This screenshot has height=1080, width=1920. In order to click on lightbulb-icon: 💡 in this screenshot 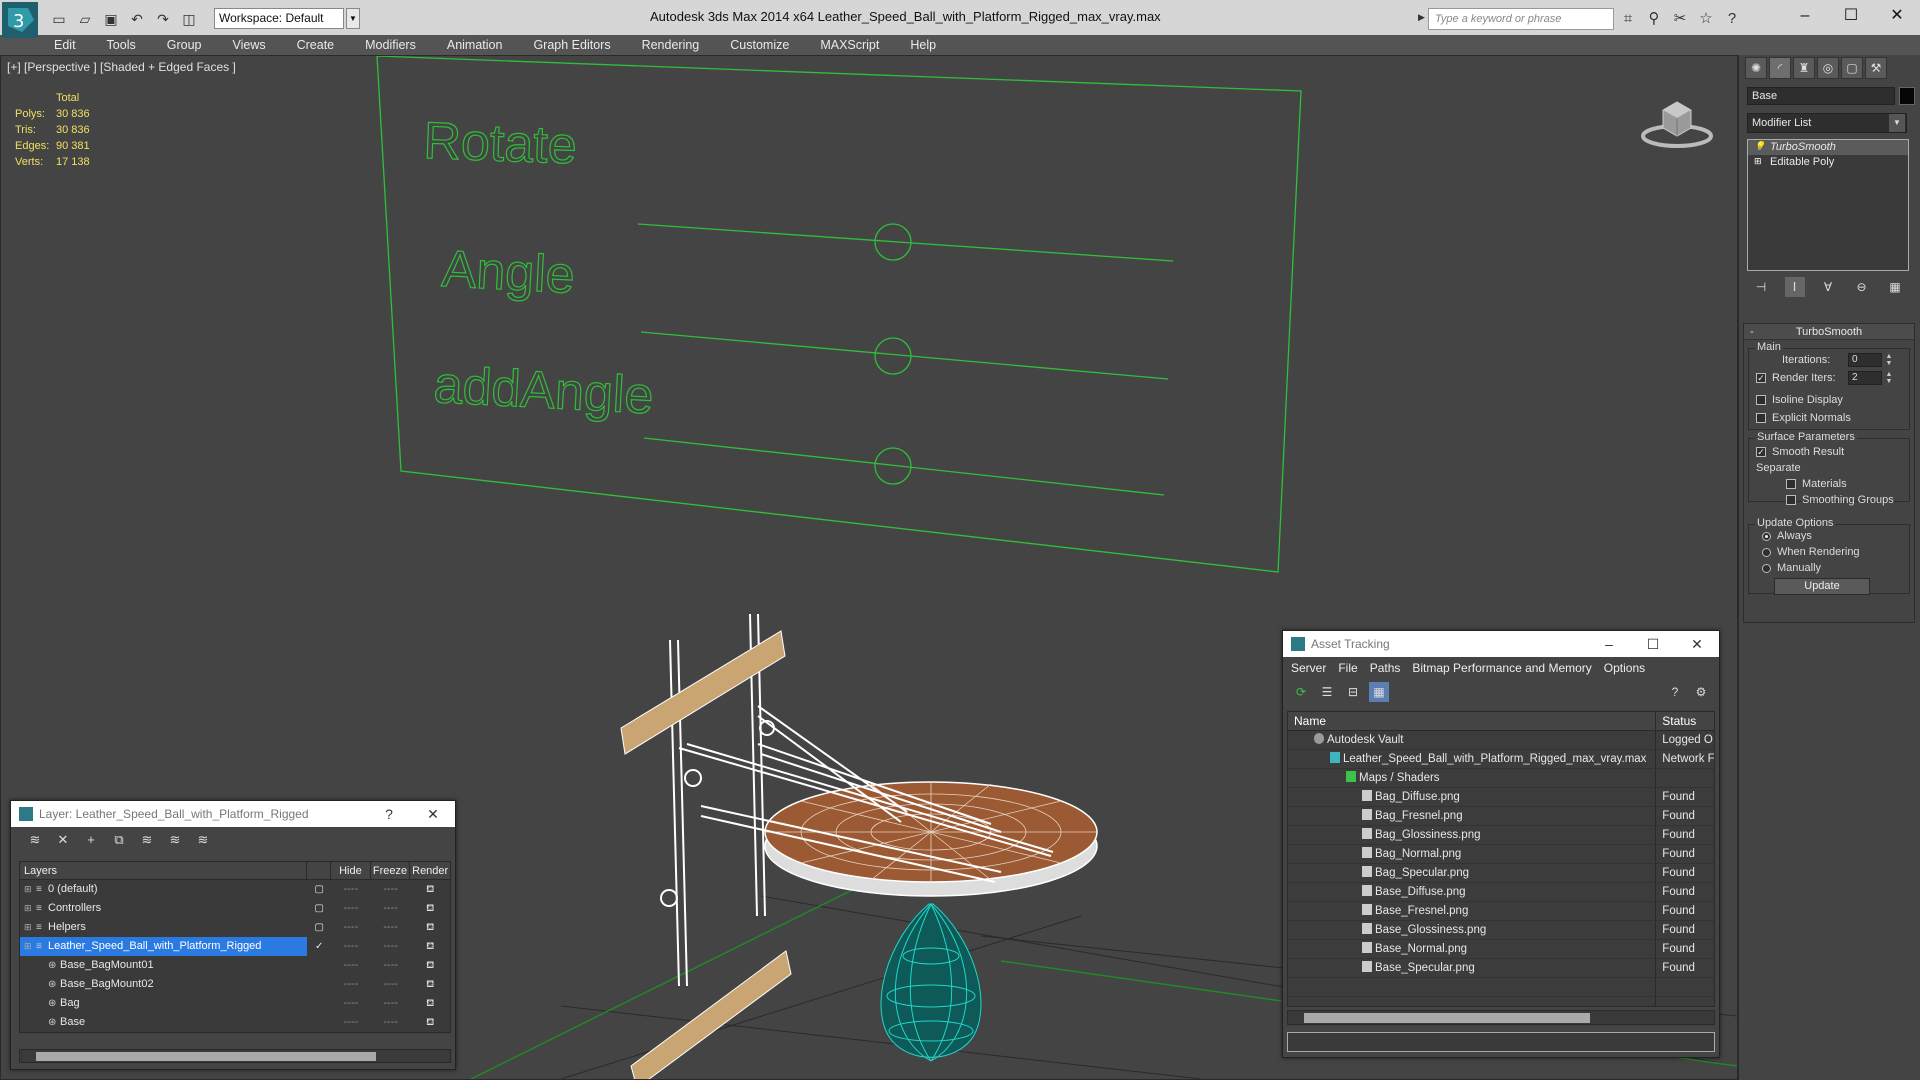, I will do `click(1759, 146)`.